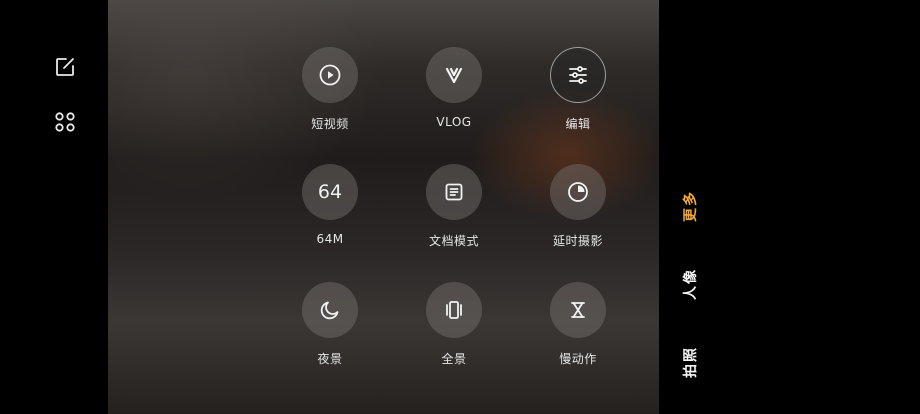  I want to click on mode-slow-motion-button: 慢动作, so click(578, 327).